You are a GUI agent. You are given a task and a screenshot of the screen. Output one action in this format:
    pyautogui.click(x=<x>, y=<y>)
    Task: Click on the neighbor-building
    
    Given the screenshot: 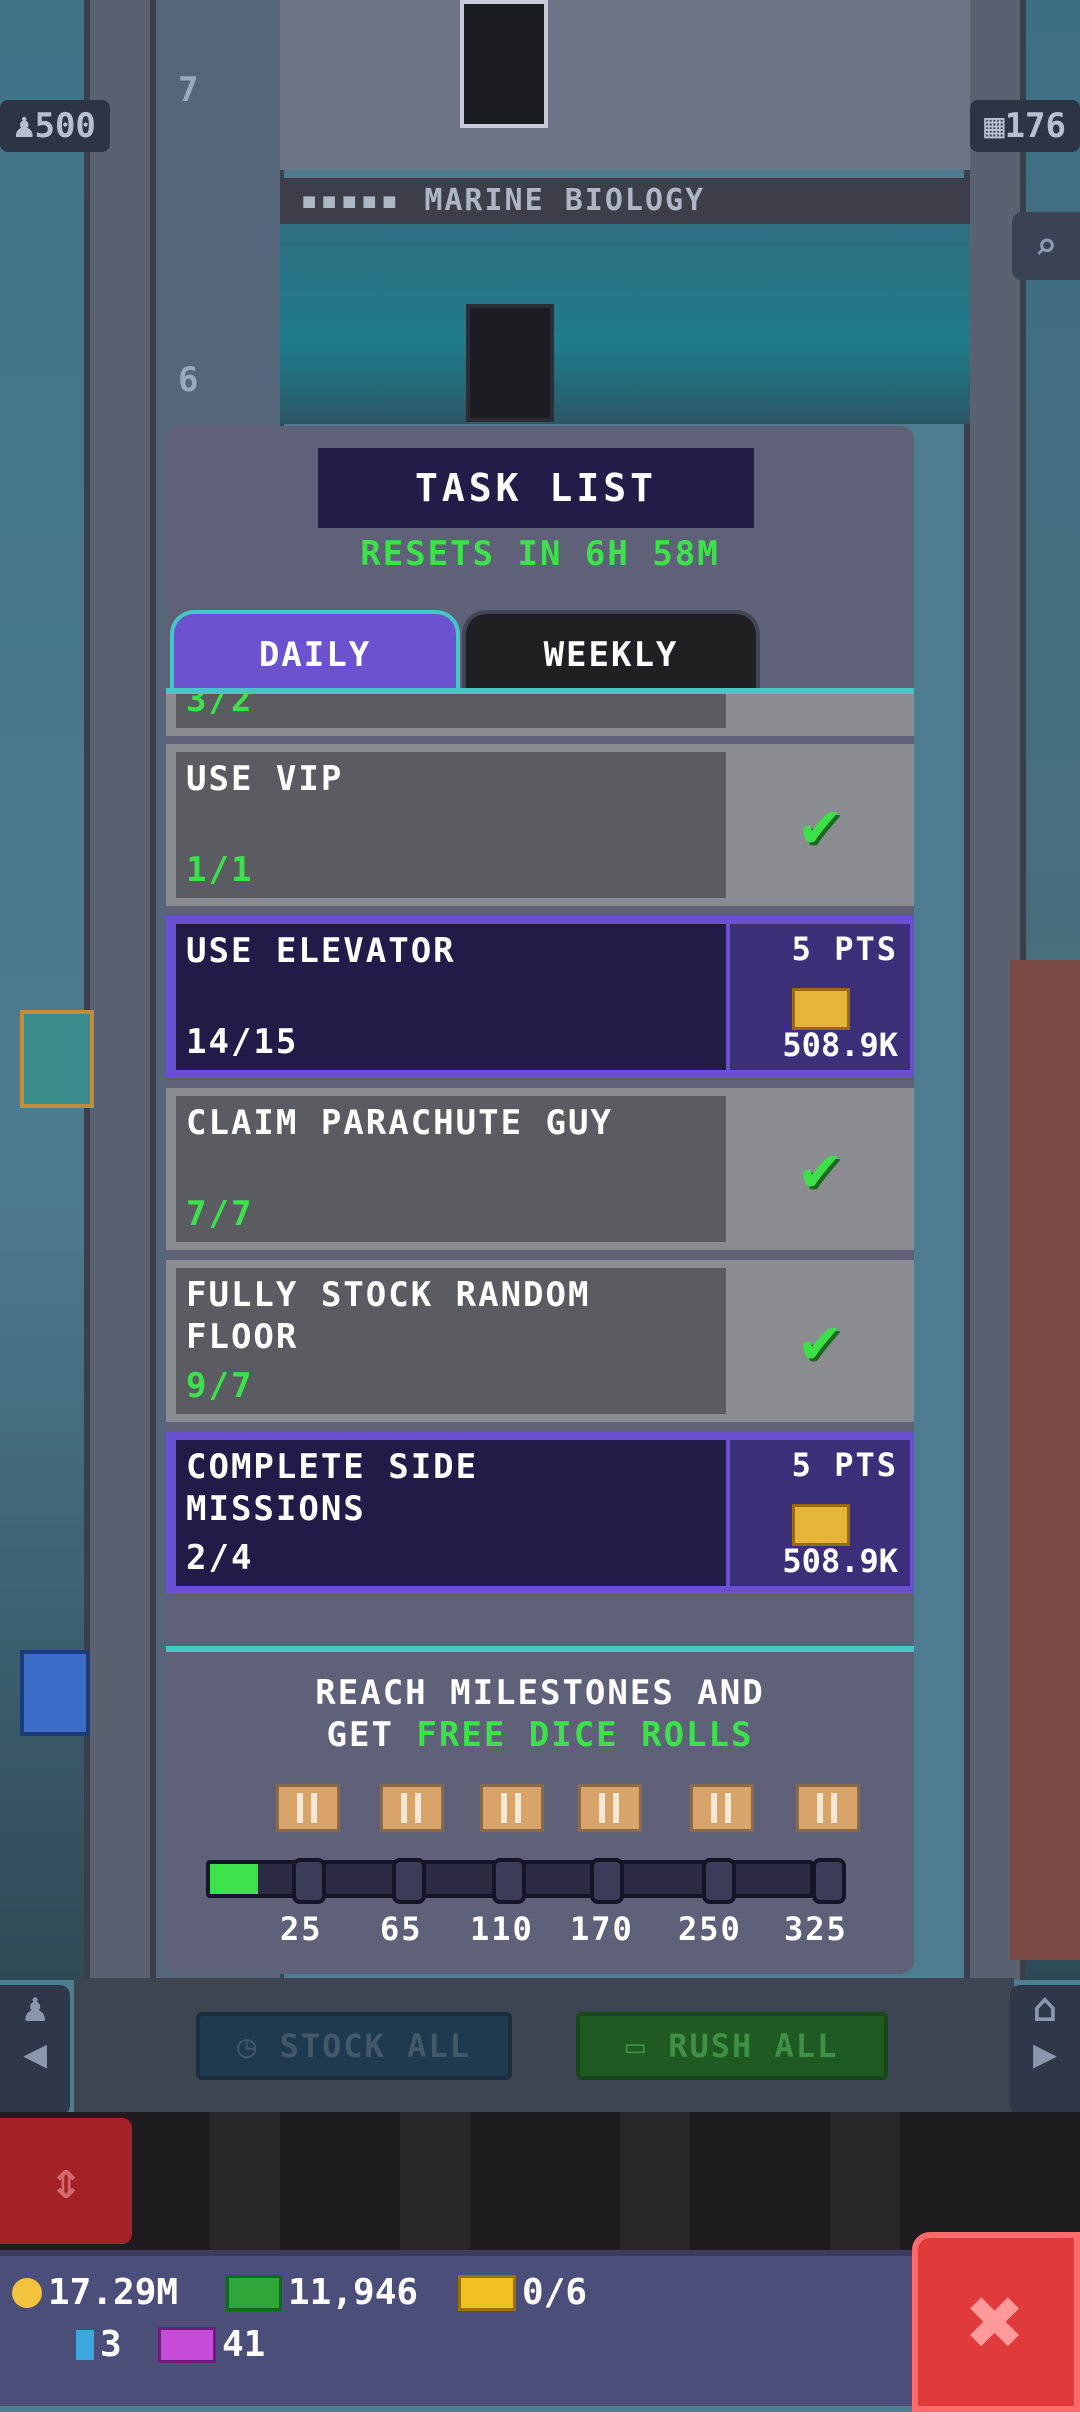 What is the action you would take?
    pyautogui.click(x=1045, y=1460)
    